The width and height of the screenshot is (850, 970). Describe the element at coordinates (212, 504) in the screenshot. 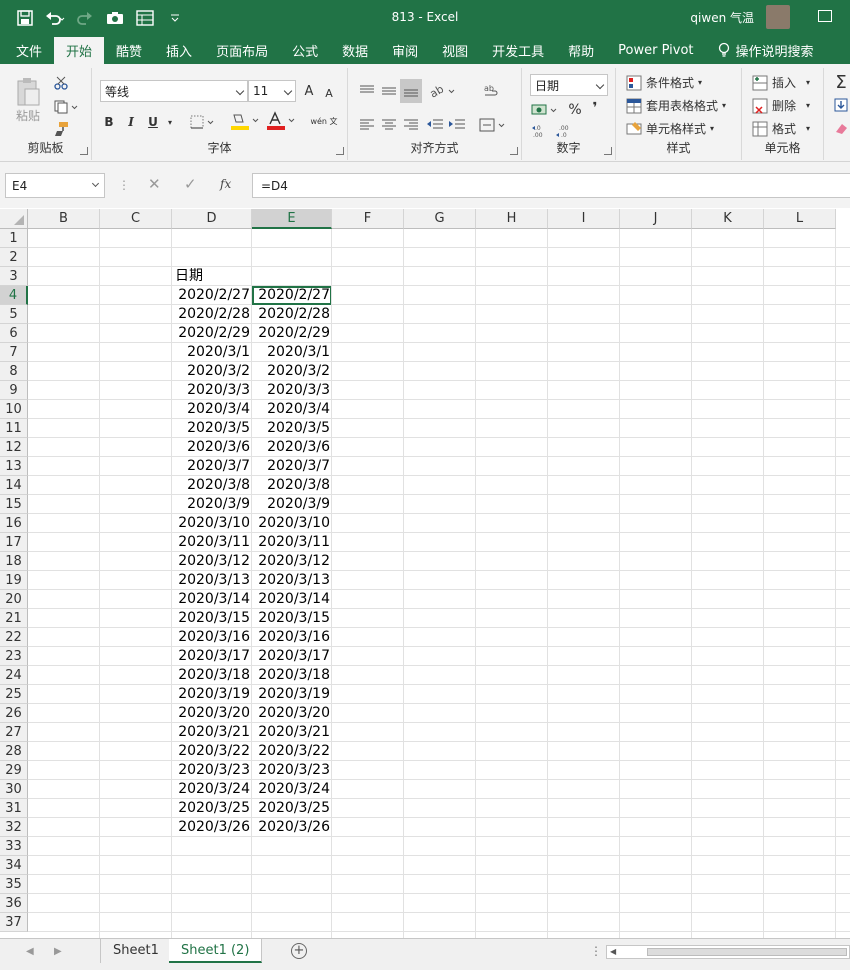

I see `cell-d15: 2020/3/9` at that location.